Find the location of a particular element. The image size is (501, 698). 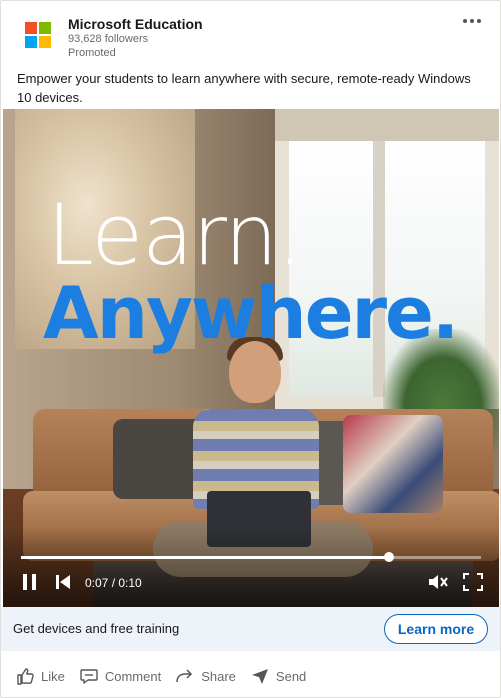

share-button: Share is located at coordinates (205, 676).